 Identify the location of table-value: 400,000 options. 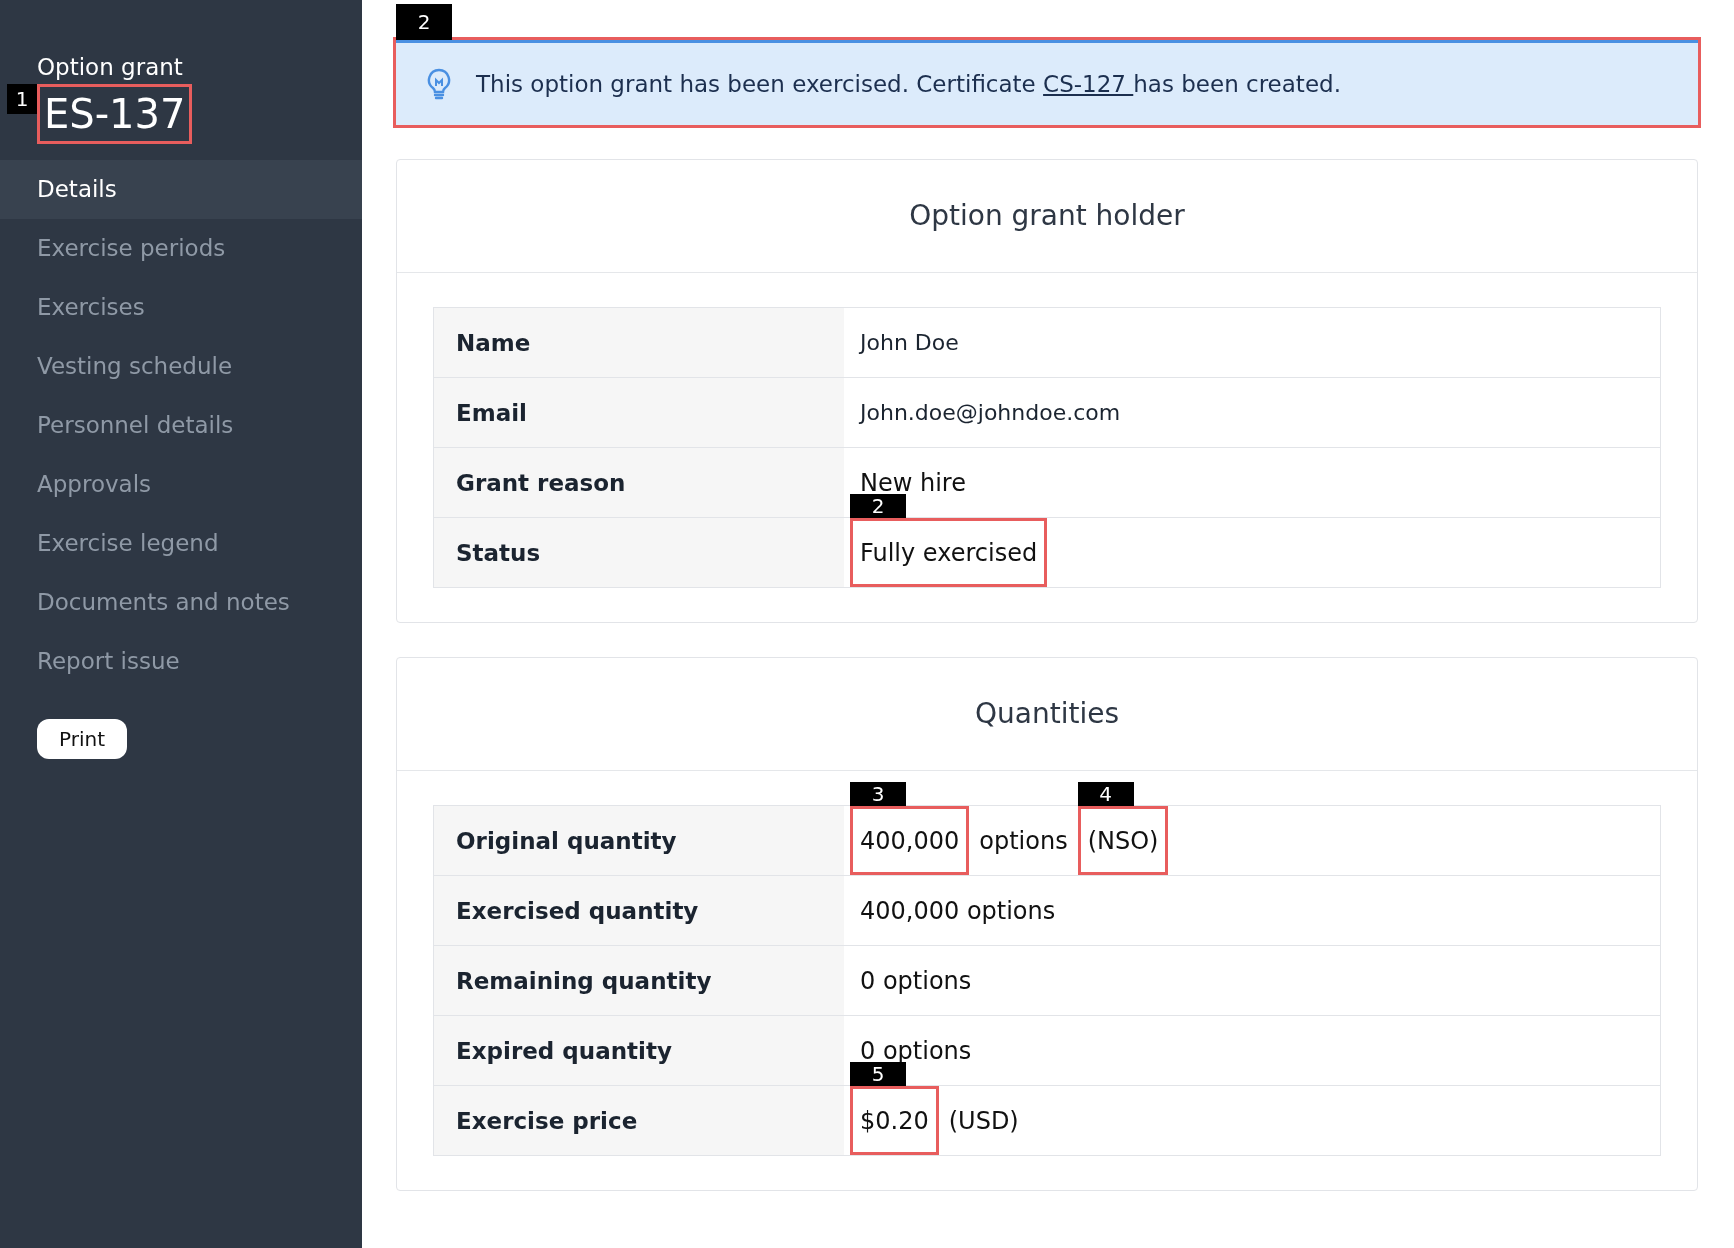
(958, 910).